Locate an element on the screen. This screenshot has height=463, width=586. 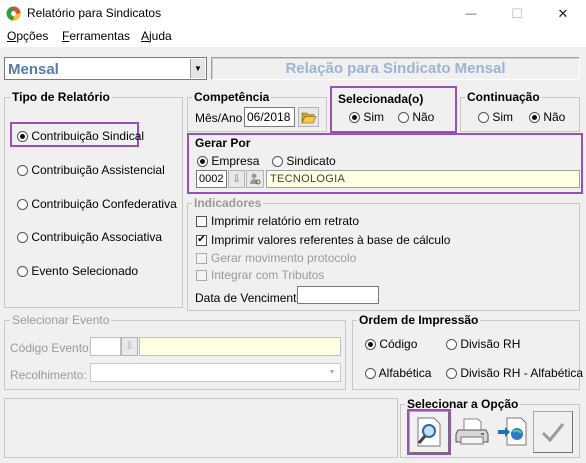
maximize-icon: ☐ is located at coordinates (517, 13).